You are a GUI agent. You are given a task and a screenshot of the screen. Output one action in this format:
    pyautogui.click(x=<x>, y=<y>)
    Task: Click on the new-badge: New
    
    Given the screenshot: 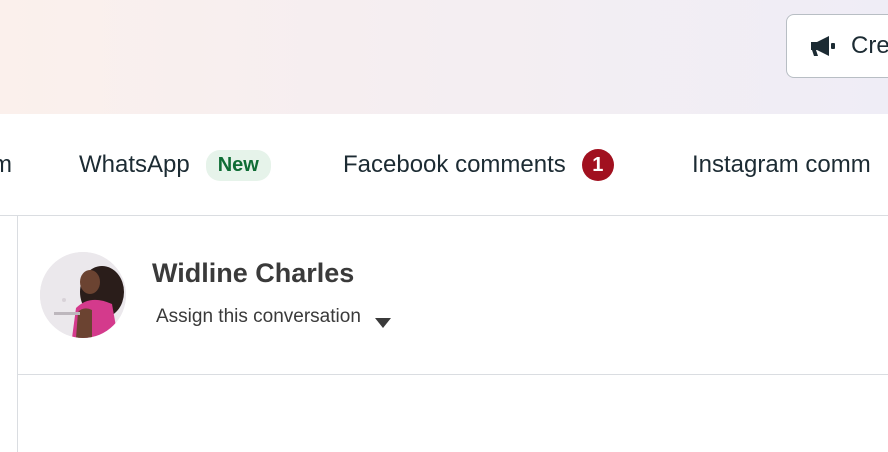 What is the action you would take?
    pyautogui.click(x=238, y=165)
    